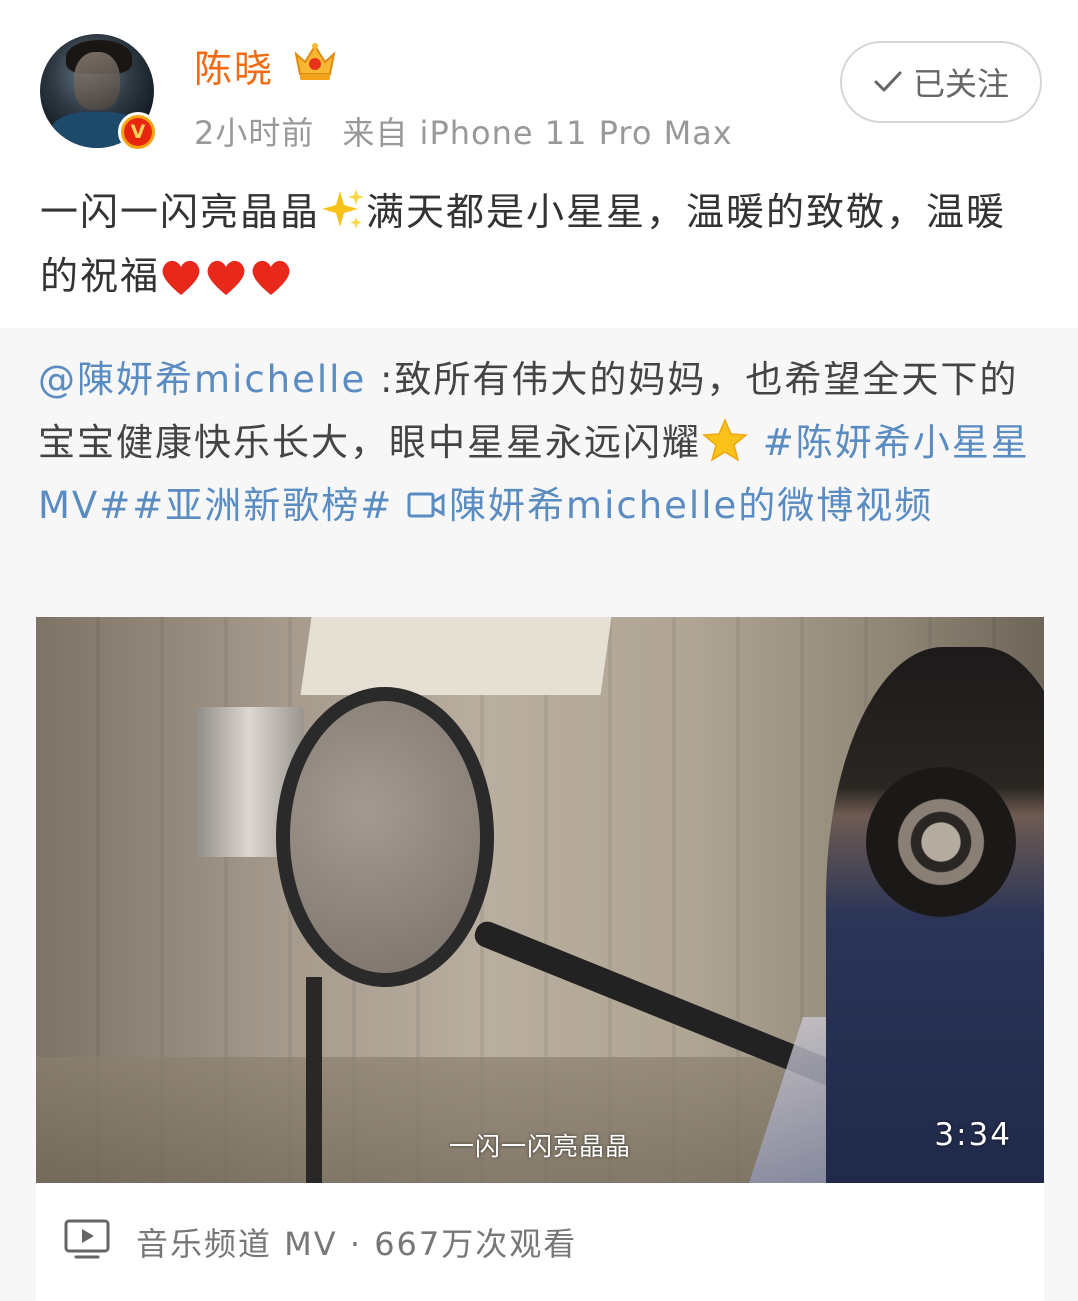 This screenshot has width=1078, height=1301. Describe the element at coordinates (539, 1146) in the screenshot. I see `video-subtitle: 一闪一闪亮晶晶` at that location.